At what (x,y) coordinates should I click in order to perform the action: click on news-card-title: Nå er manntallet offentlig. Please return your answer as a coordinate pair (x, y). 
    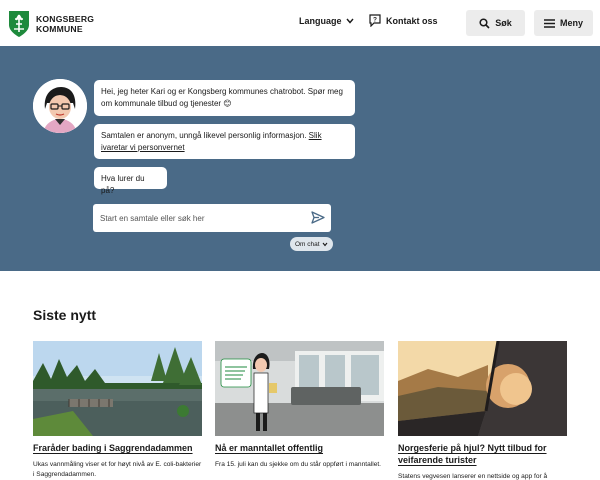
    Looking at the image, I should click on (299, 448).